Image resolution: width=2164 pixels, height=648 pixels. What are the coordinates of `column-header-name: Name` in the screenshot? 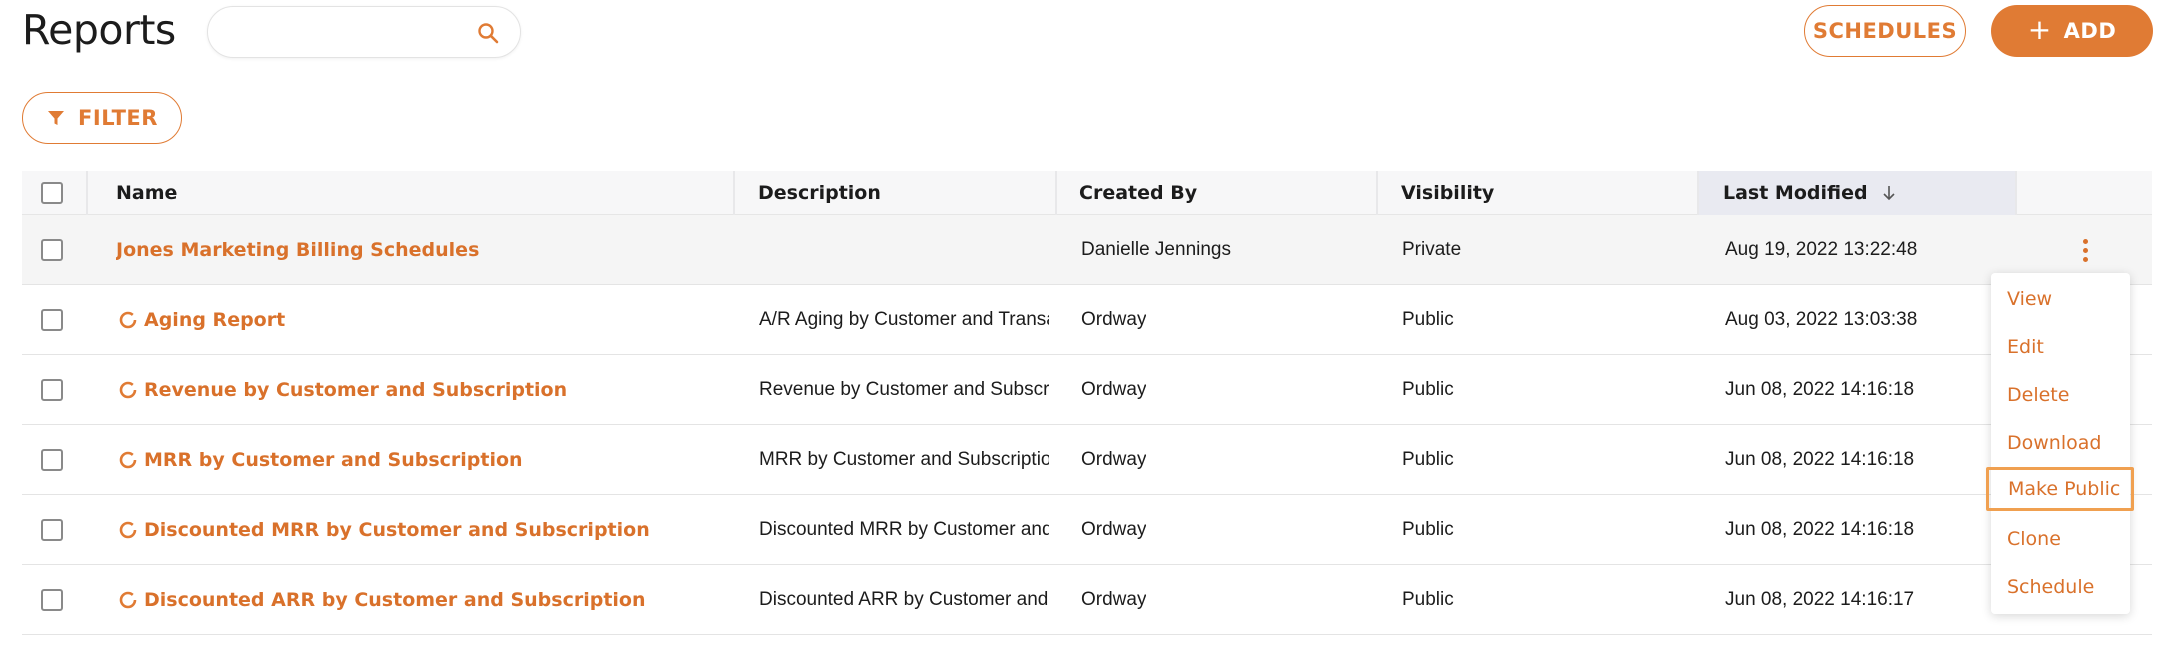 It's located at (146, 193).